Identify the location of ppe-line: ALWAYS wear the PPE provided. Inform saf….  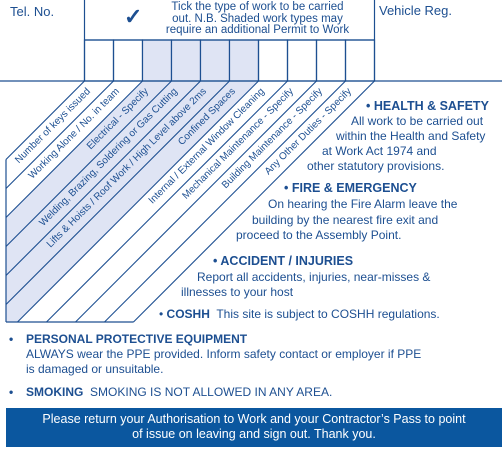
(224, 354).